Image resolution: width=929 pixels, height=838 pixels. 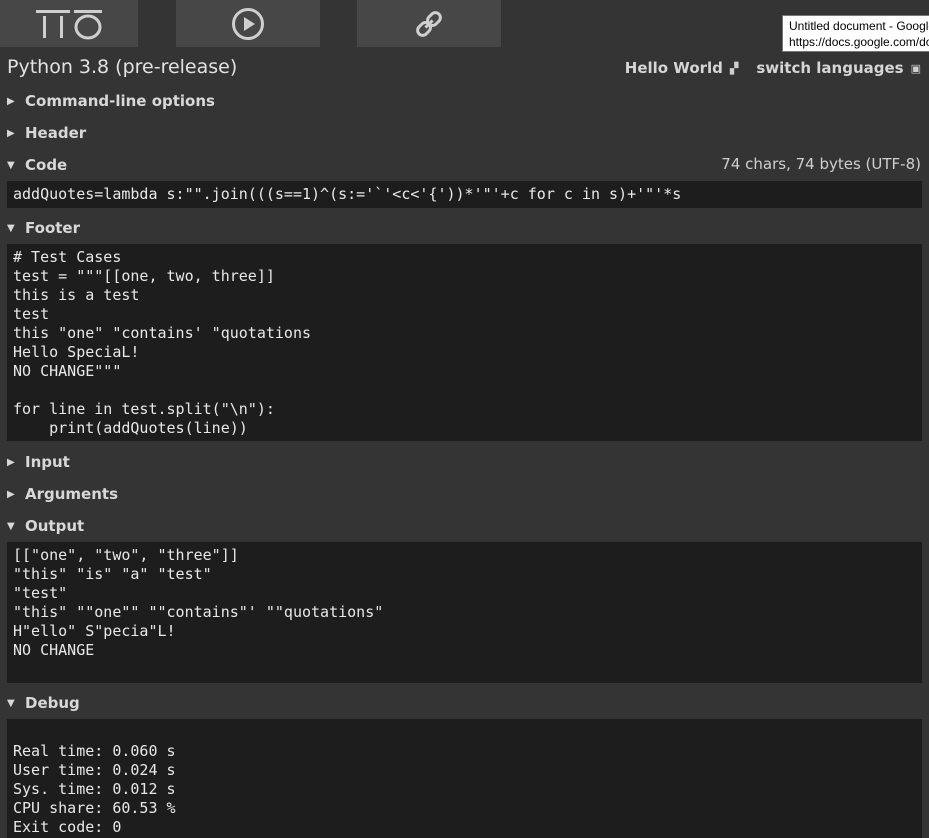 I want to click on section-output-toggle: ▼ Output, so click(x=45, y=526).